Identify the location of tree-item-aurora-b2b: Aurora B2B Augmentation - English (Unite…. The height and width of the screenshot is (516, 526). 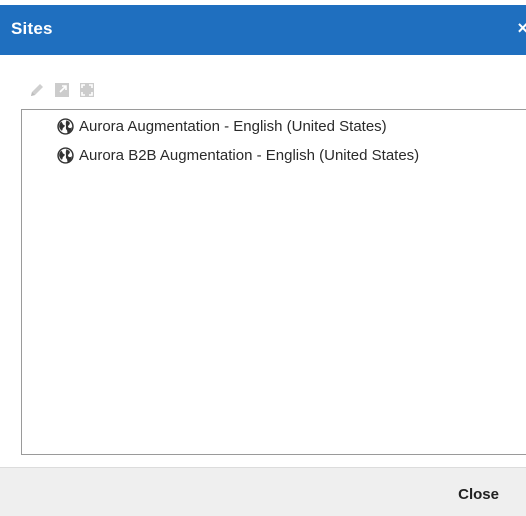
(238, 155).